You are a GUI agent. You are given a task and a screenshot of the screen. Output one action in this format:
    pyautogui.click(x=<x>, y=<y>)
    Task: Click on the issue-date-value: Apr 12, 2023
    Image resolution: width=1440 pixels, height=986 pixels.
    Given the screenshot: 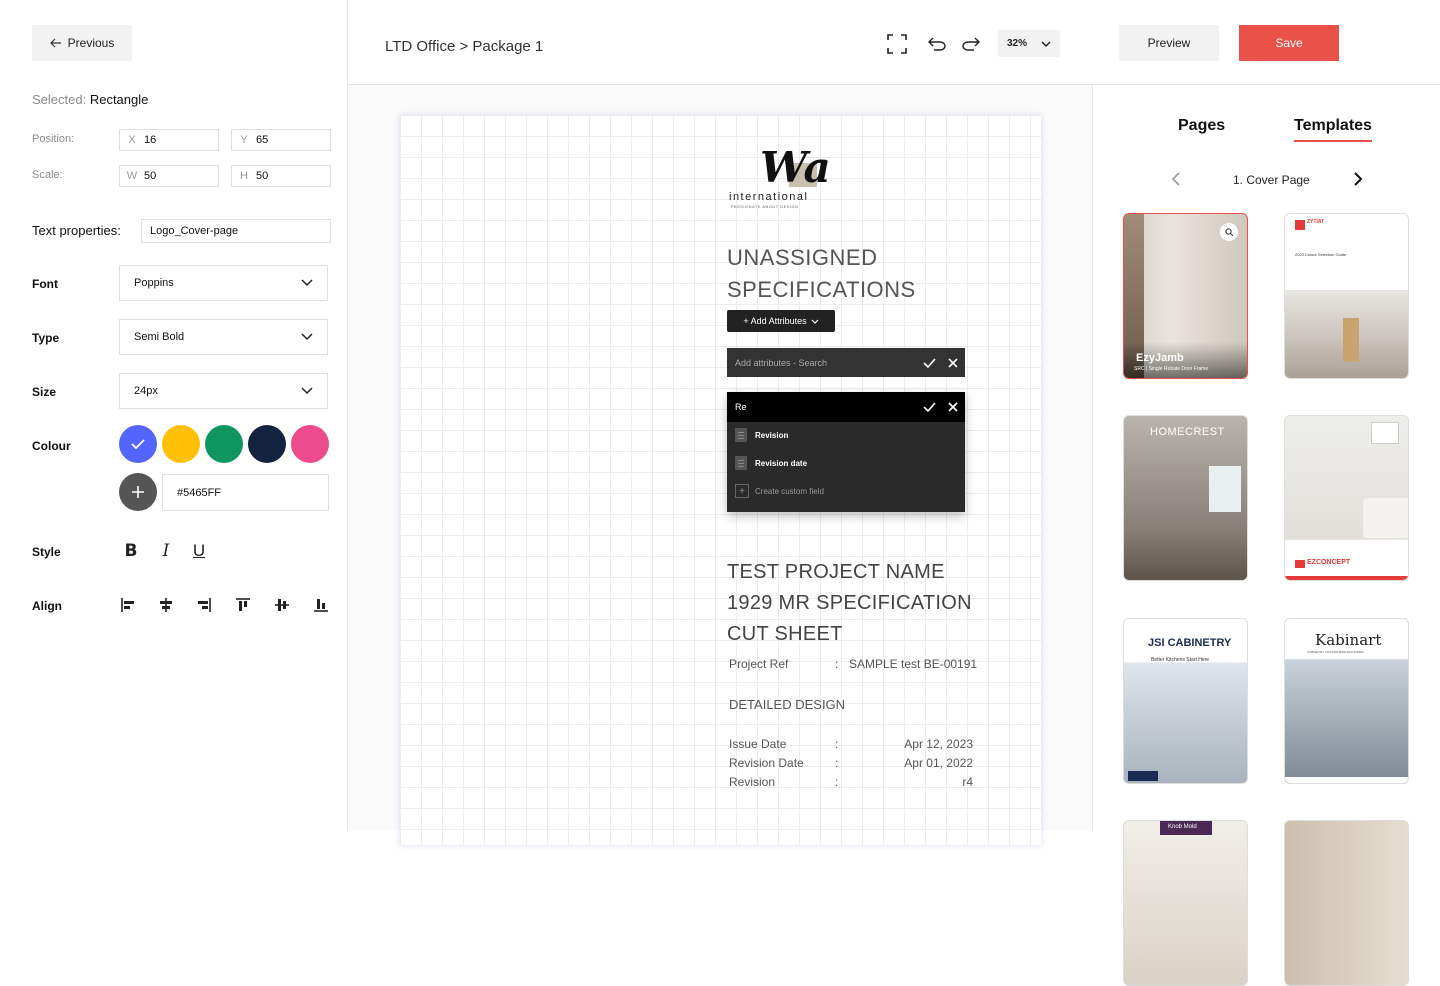 What is the action you would take?
    pyautogui.click(x=938, y=744)
    